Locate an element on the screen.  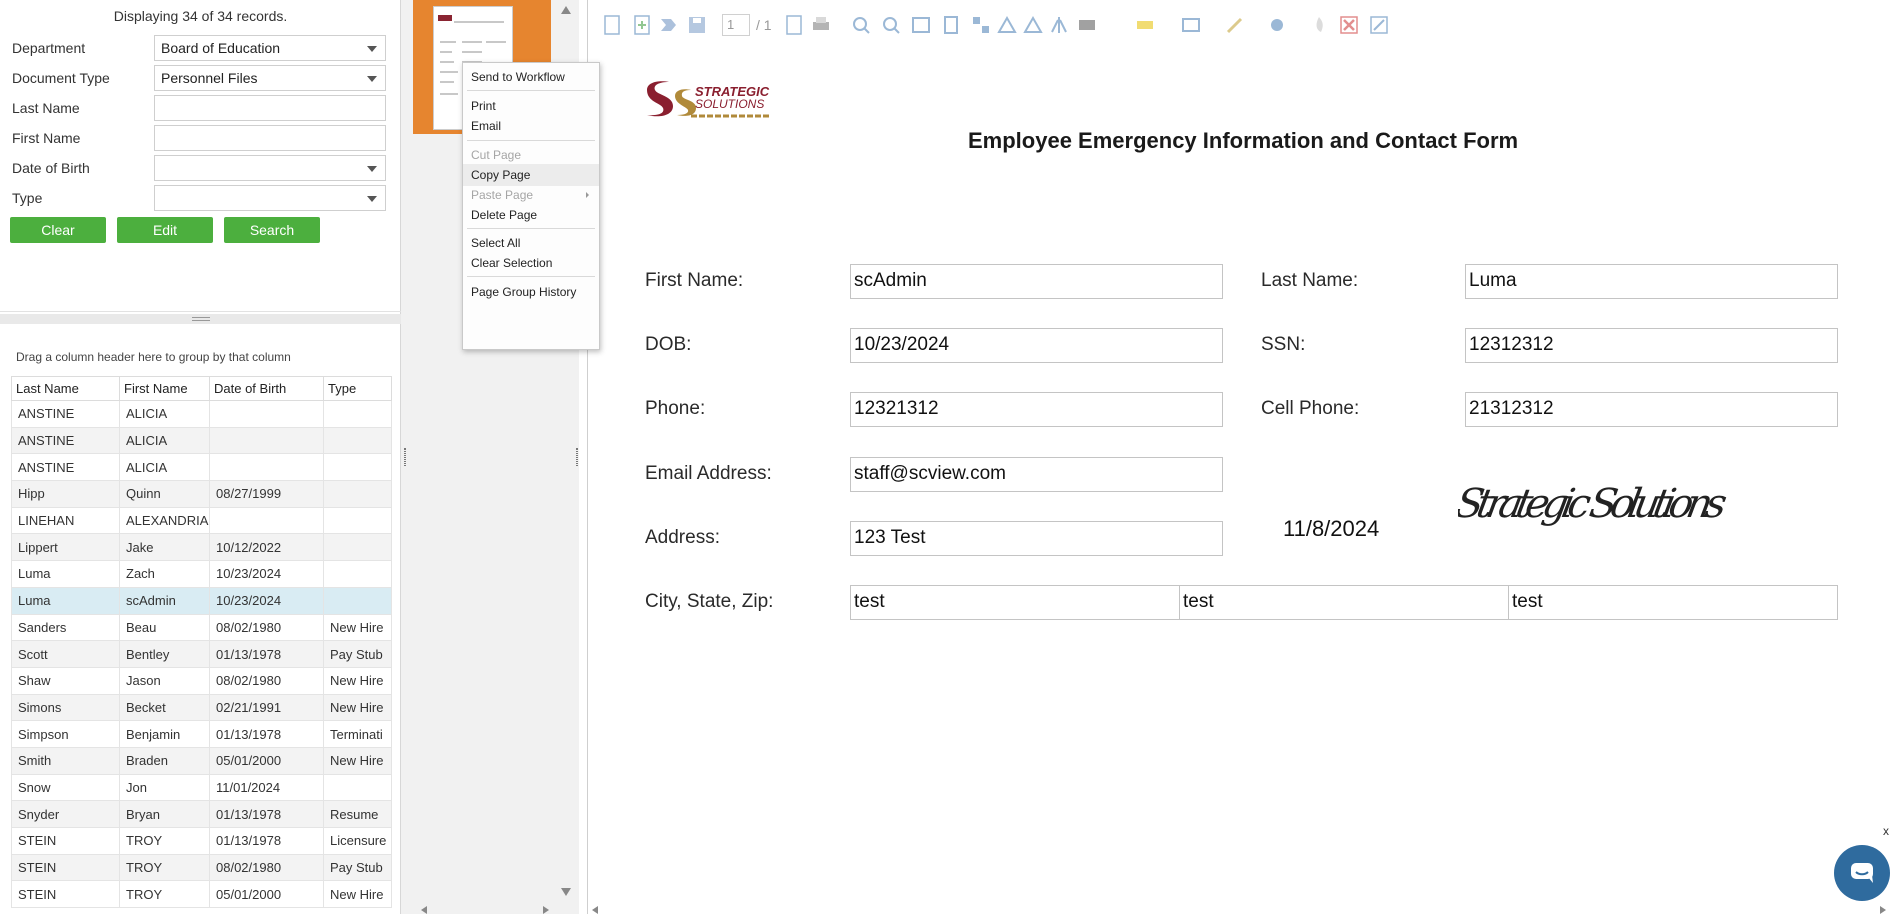
address-field: 123 Test is located at coordinates (1036, 538).